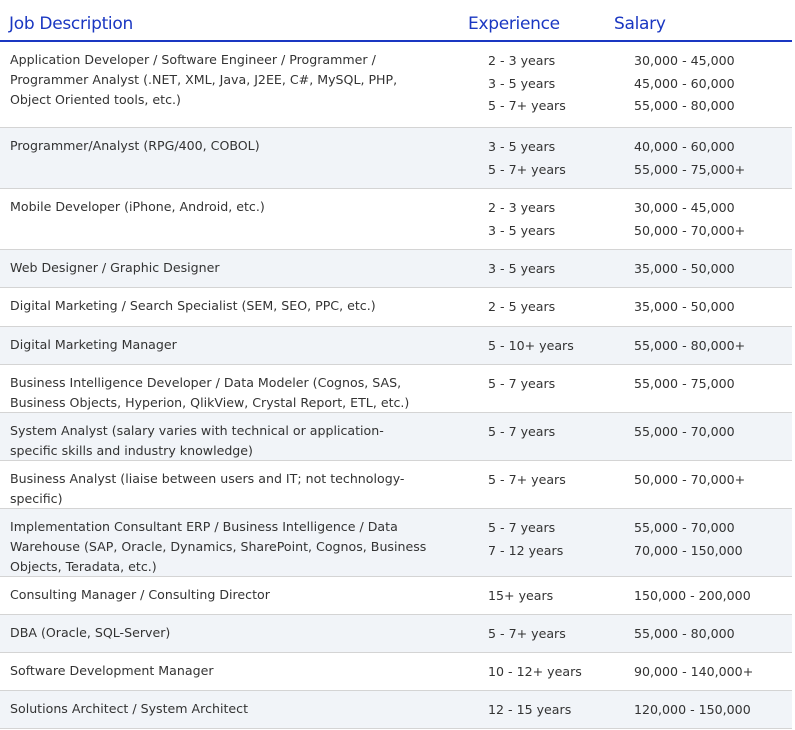  Describe the element at coordinates (135, 145) in the screenshot. I see `job-description-cell-text: Programmer/Analyst (RPG/400, COBOL)` at that location.